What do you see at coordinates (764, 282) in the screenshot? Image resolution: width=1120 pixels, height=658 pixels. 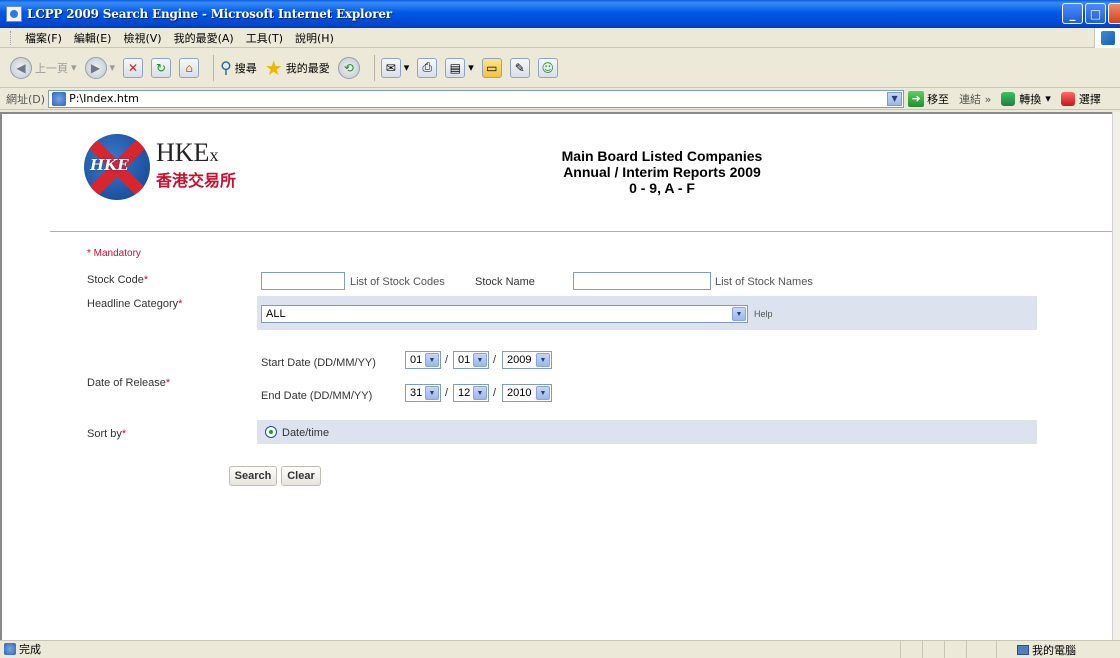 I see `list-stock-names-link: List of Stock Names` at bounding box center [764, 282].